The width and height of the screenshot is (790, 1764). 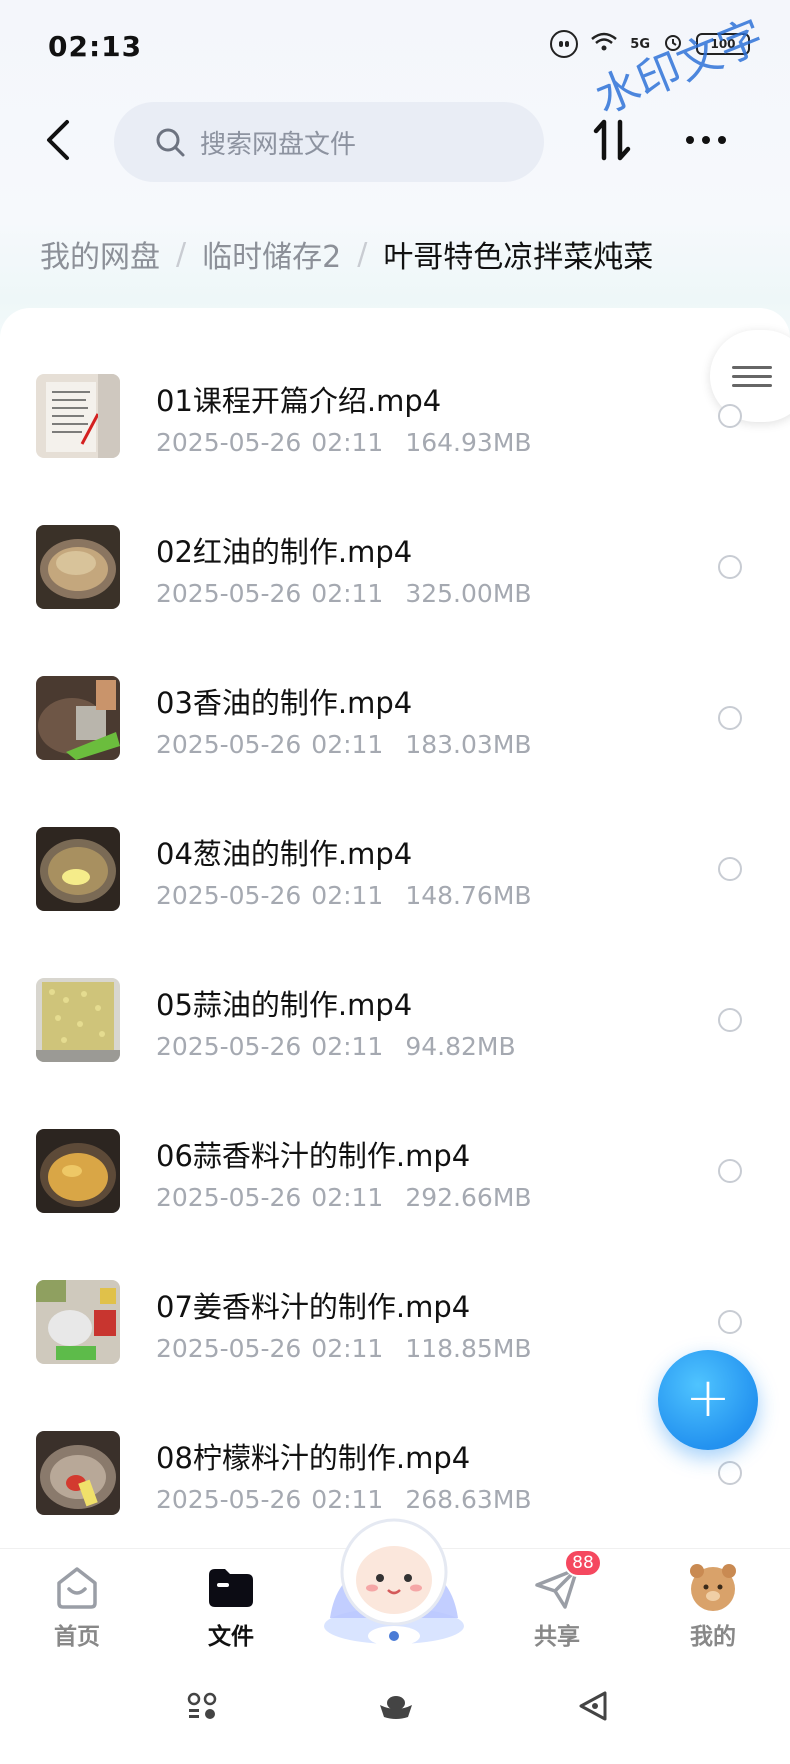 What do you see at coordinates (231, 1588) in the screenshot?
I see `folder-icon` at bounding box center [231, 1588].